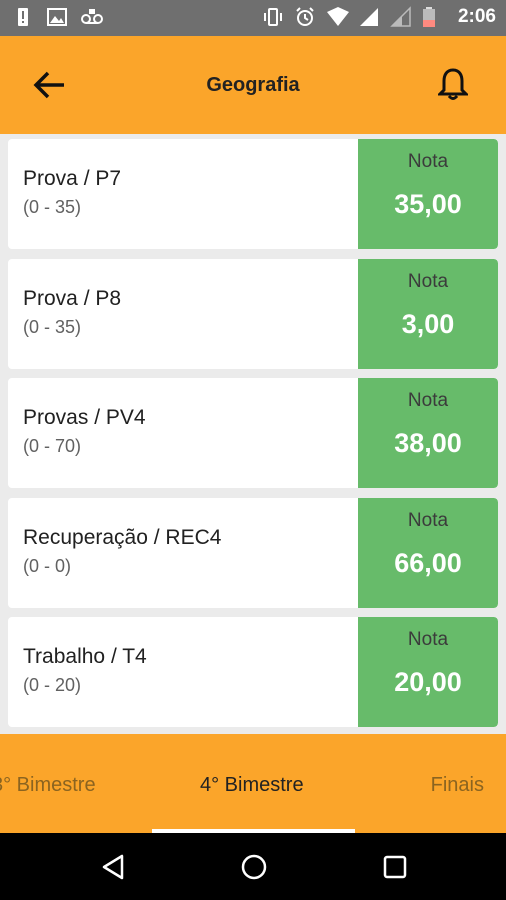  Describe the element at coordinates (52, 685) in the screenshot. I see `assessment-range: (0 - 20)` at that location.